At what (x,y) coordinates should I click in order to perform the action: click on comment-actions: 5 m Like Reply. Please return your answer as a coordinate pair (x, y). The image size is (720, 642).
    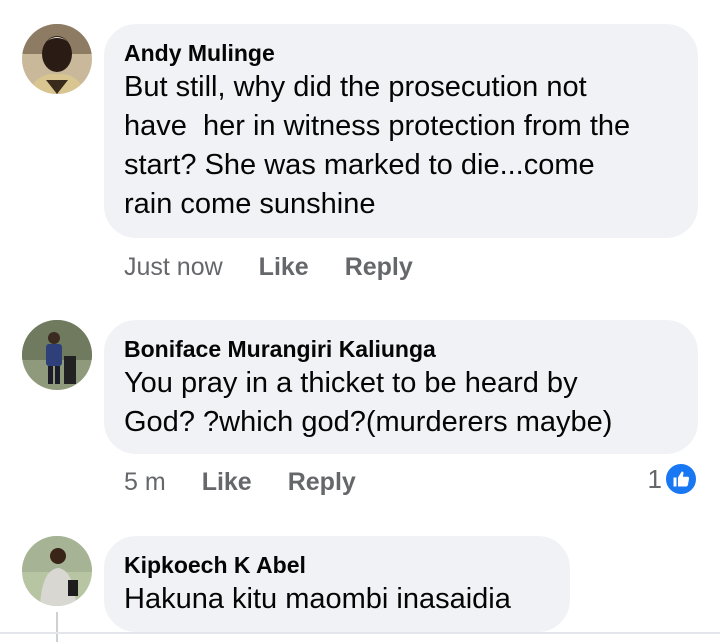
    Looking at the image, I should click on (258, 482).